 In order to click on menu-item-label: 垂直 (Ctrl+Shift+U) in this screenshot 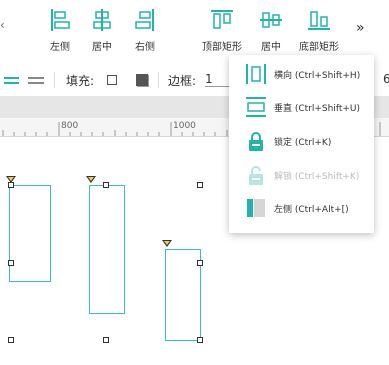, I will do `click(317, 108)`.